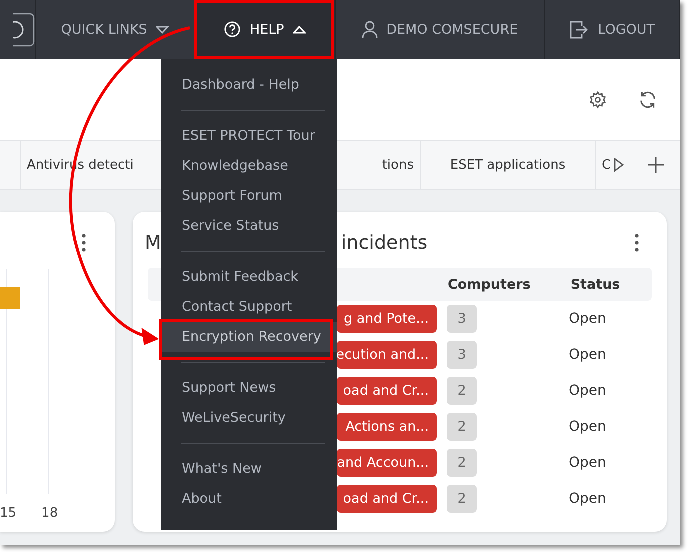 This screenshot has width=696, height=552. Describe the element at coordinates (23, 29) in the screenshot. I see `circle-logo-icon` at that location.